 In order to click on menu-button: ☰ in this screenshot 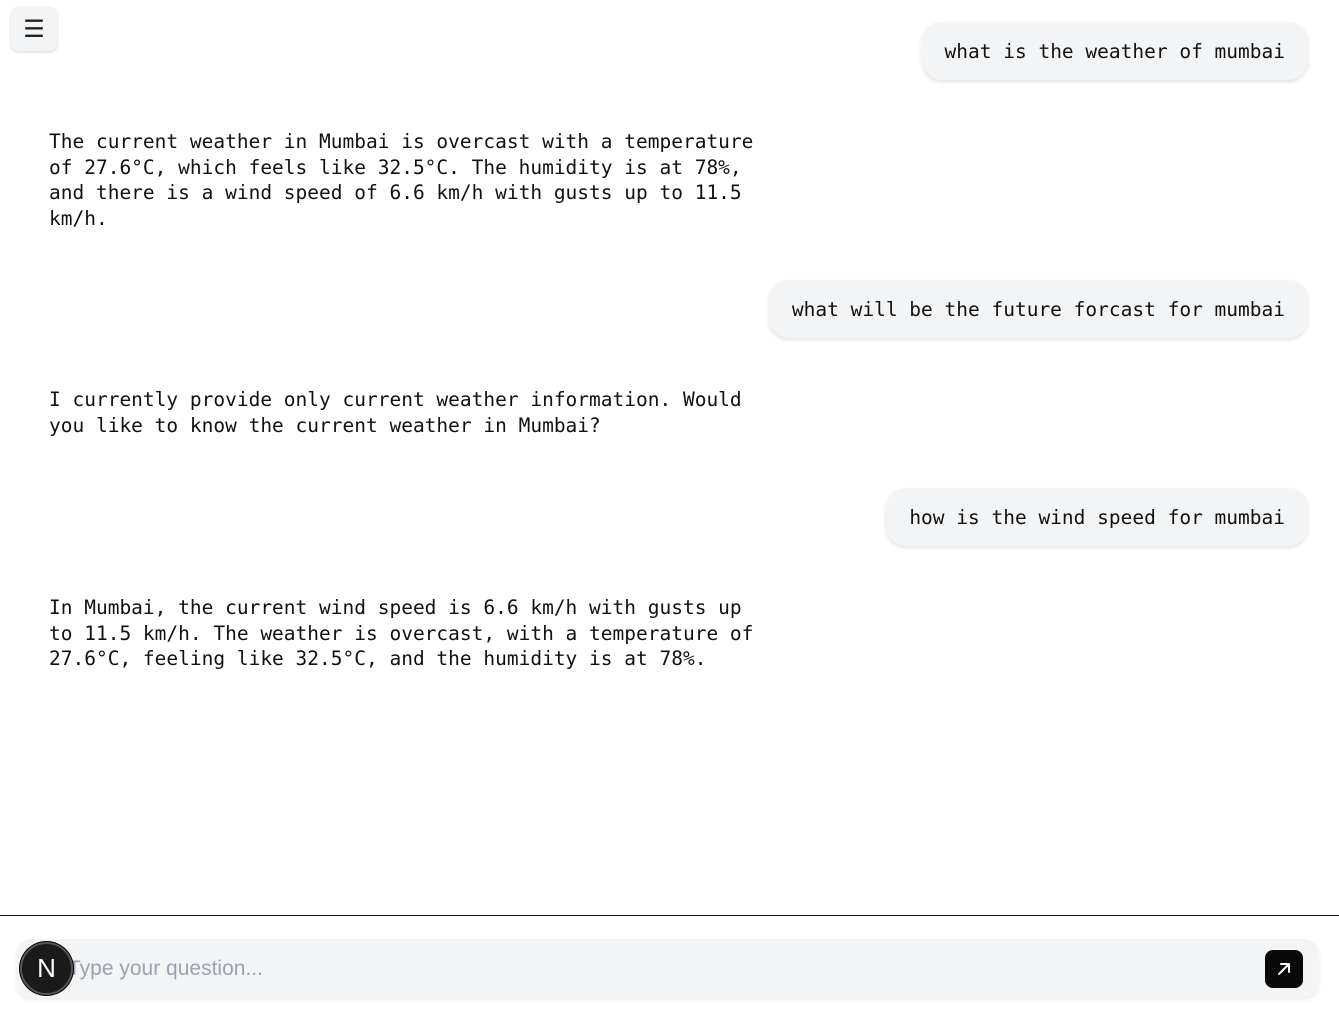, I will do `click(34, 29)`.